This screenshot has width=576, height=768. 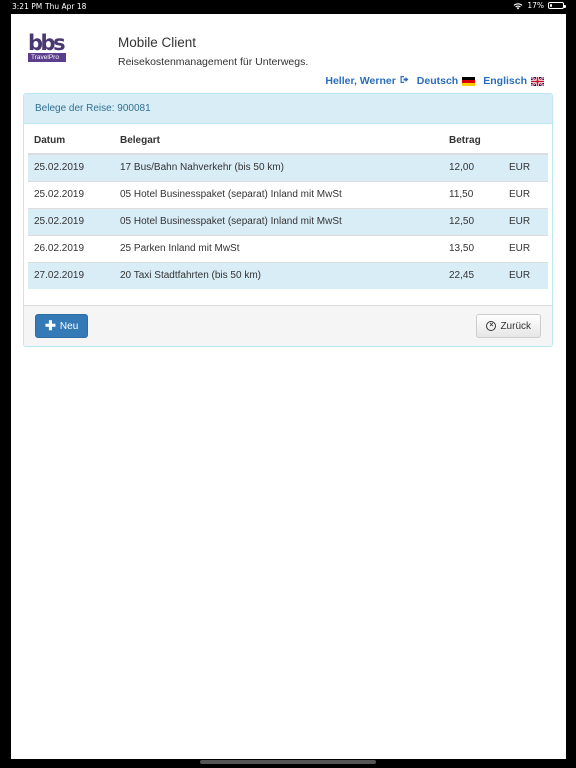 What do you see at coordinates (71, 141) in the screenshot?
I see `column-header-datum: Datum` at bounding box center [71, 141].